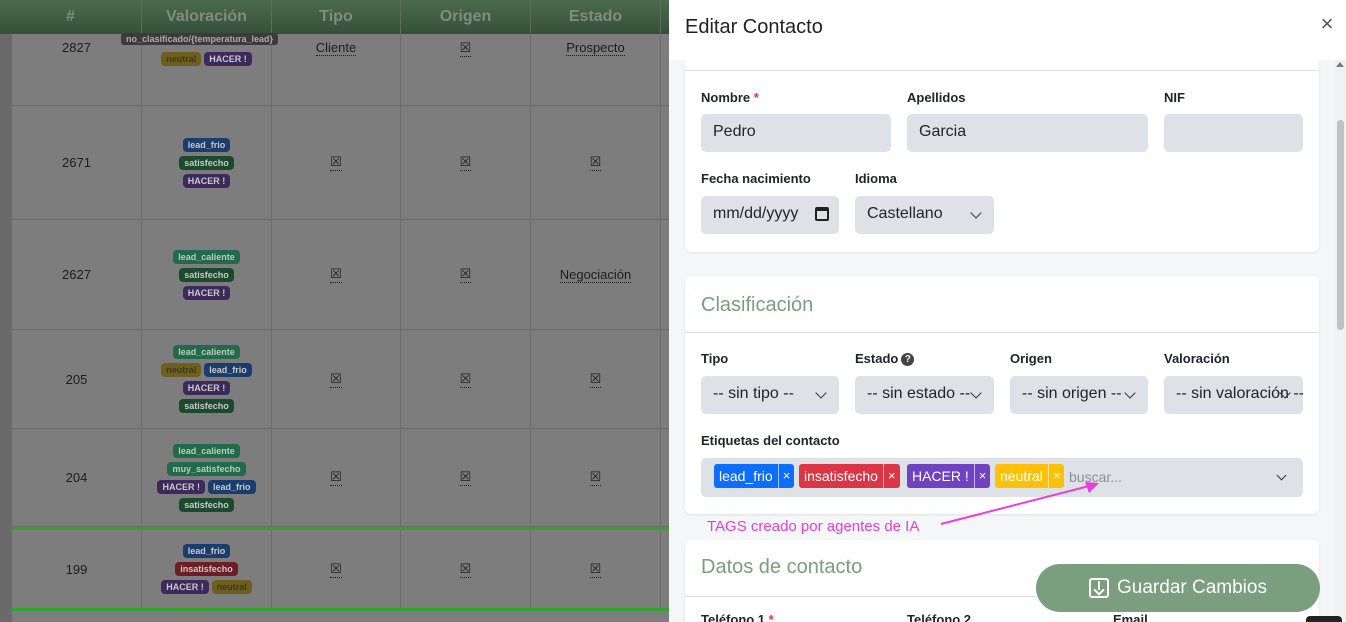  What do you see at coordinates (813, 526) in the screenshot?
I see `ai-tags-annotation: TAGS creado por agentes de IA` at bounding box center [813, 526].